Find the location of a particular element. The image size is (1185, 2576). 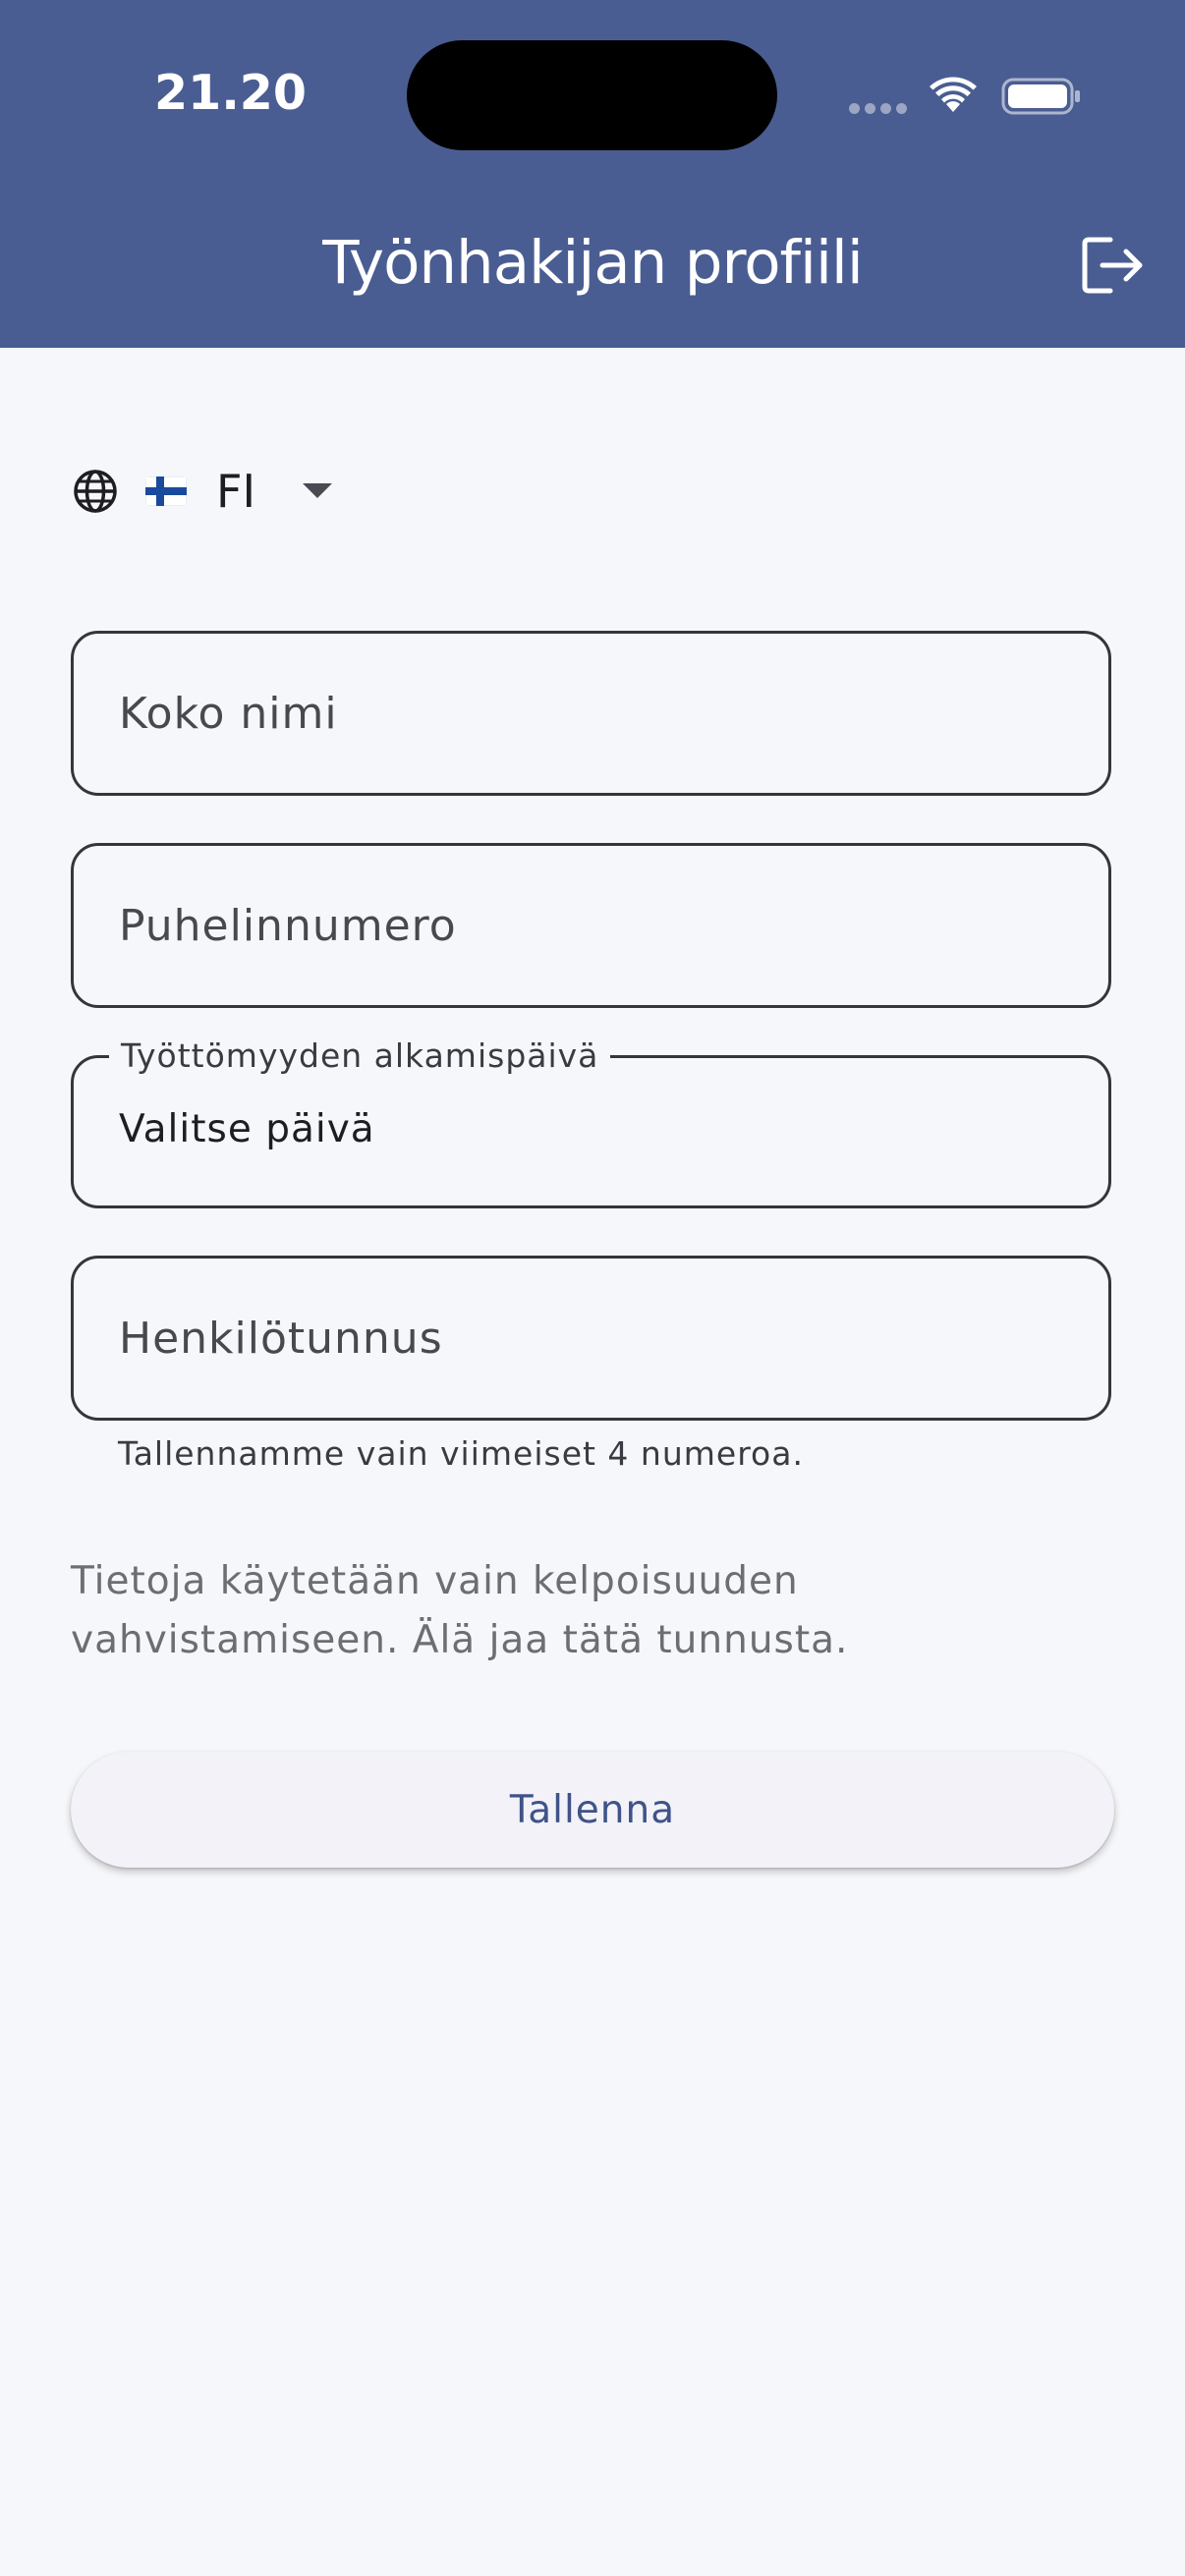

phone-input is located at coordinates (591, 925).